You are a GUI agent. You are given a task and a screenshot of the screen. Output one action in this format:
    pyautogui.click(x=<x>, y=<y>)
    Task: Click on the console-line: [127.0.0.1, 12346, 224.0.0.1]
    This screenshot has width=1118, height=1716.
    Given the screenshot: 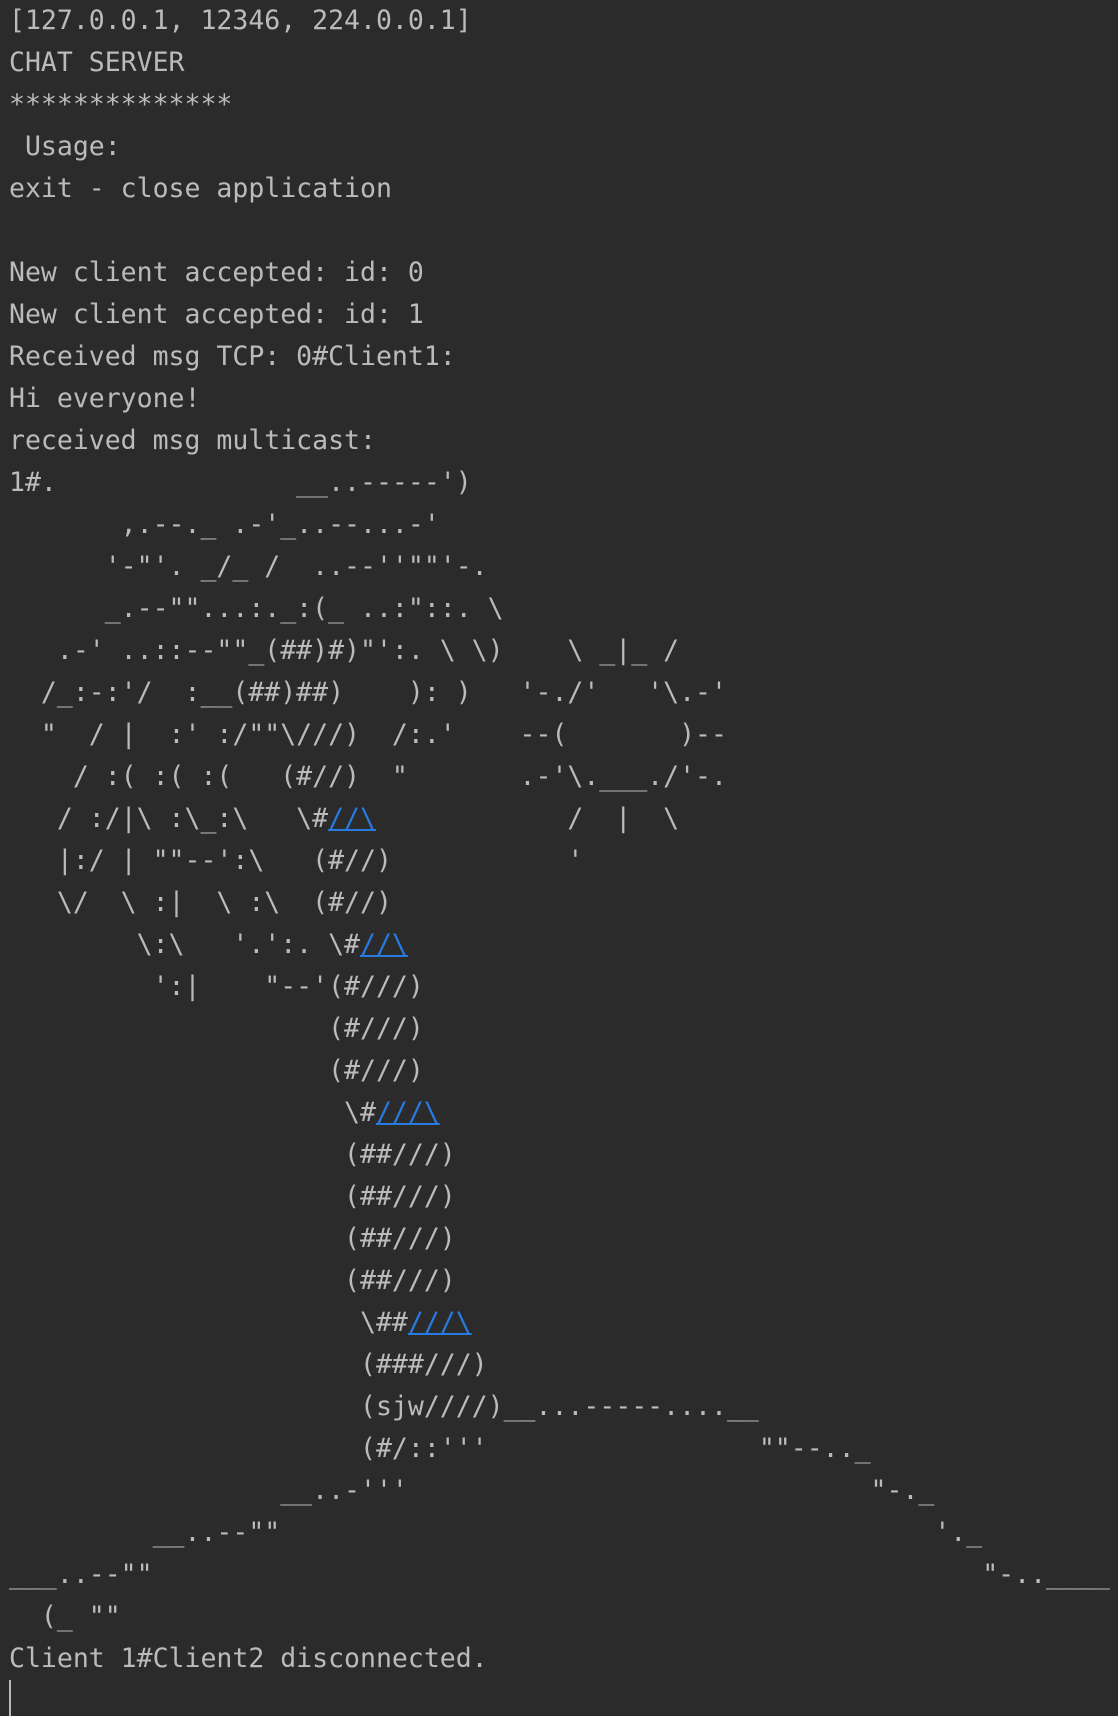 What is the action you would take?
    pyautogui.click(x=559, y=21)
    